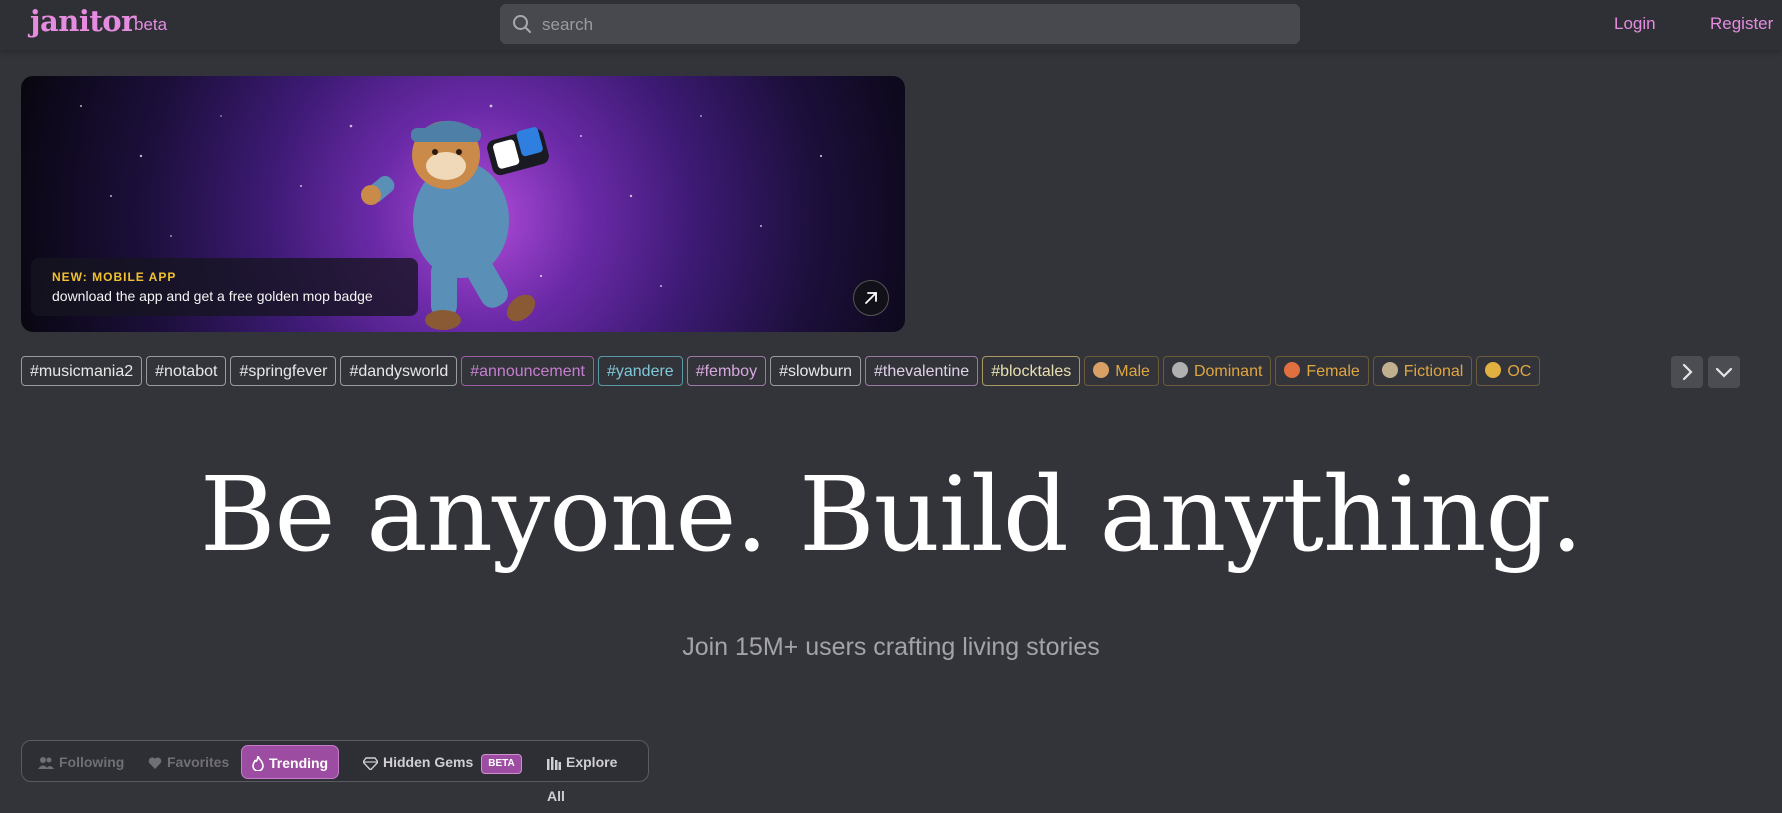  I want to click on tag-chip: #yandere, so click(640, 371).